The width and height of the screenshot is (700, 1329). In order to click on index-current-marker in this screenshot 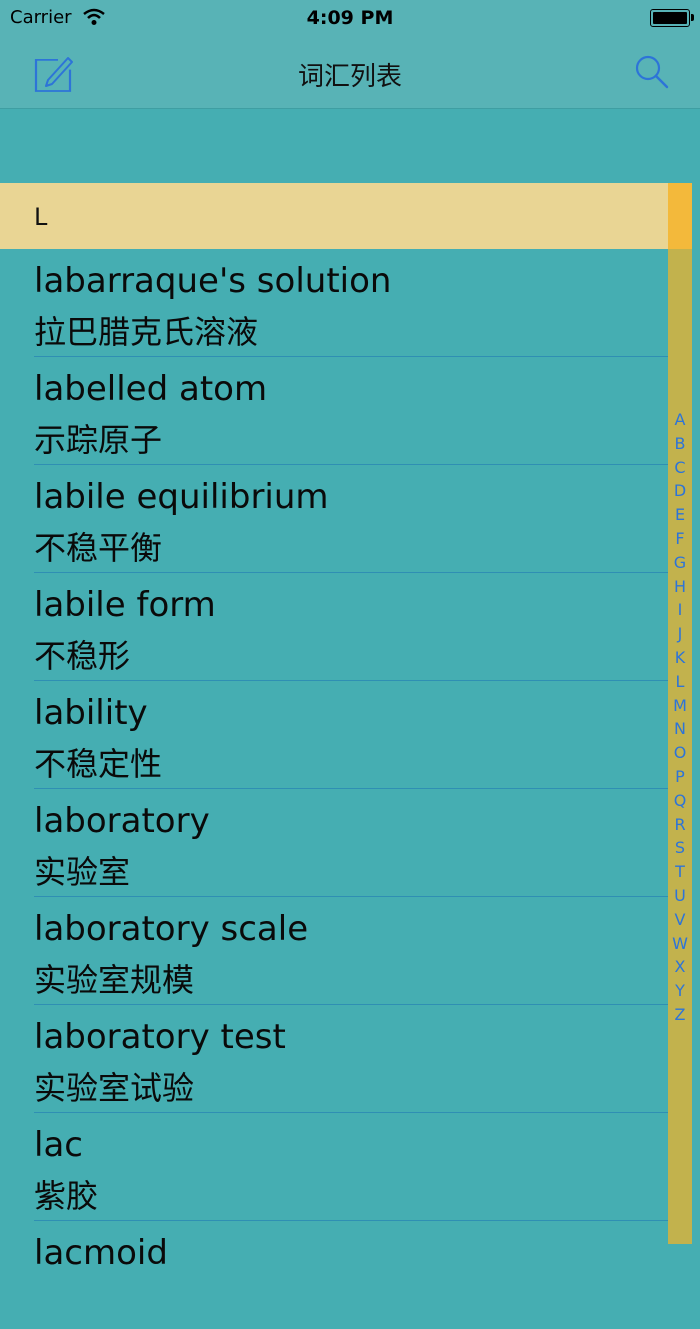, I will do `click(680, 216)`.